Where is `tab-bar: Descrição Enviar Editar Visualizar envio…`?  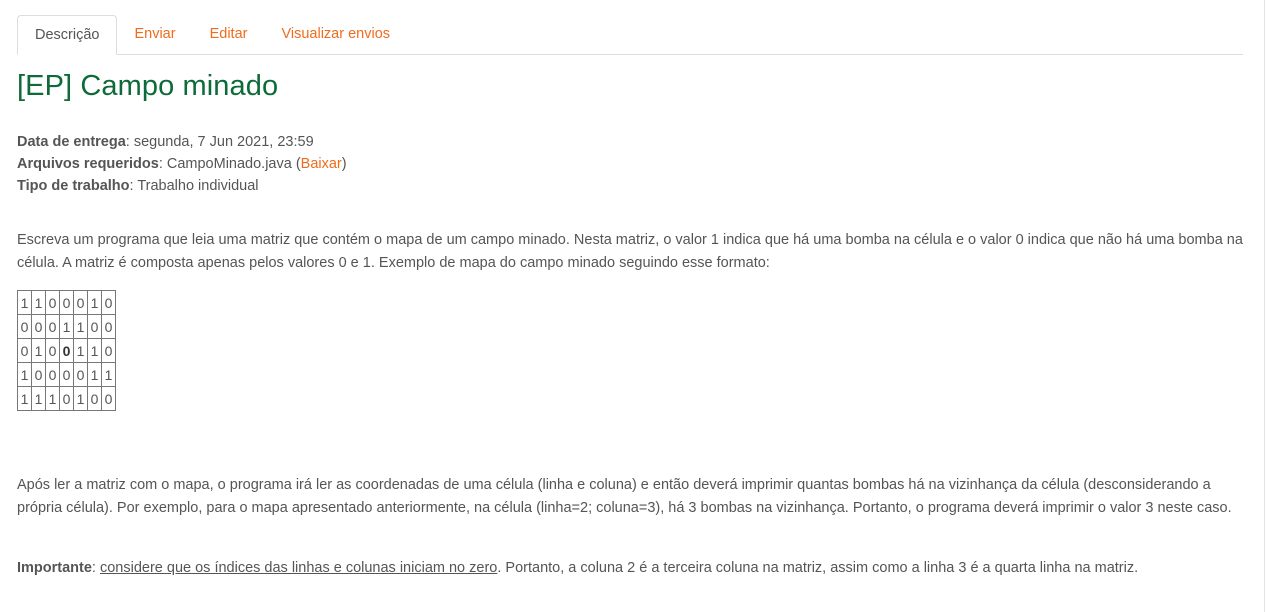
tab-bar: Descrição Enviar Editar Visualizar envio… is located at coordinates (630, 35).